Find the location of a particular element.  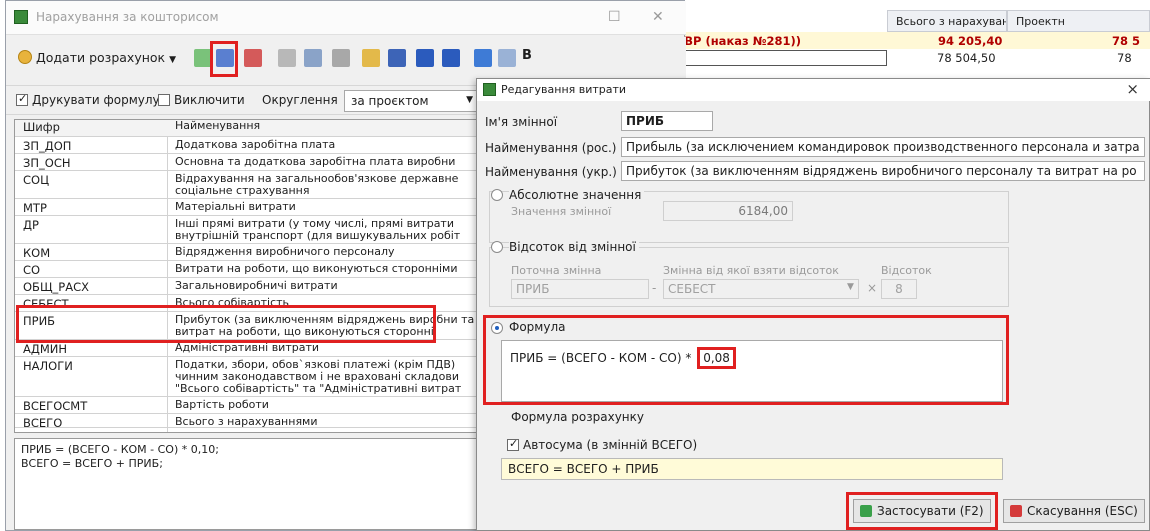

absolute-label: Абсолютне значення is located at coordinates (577, 195).